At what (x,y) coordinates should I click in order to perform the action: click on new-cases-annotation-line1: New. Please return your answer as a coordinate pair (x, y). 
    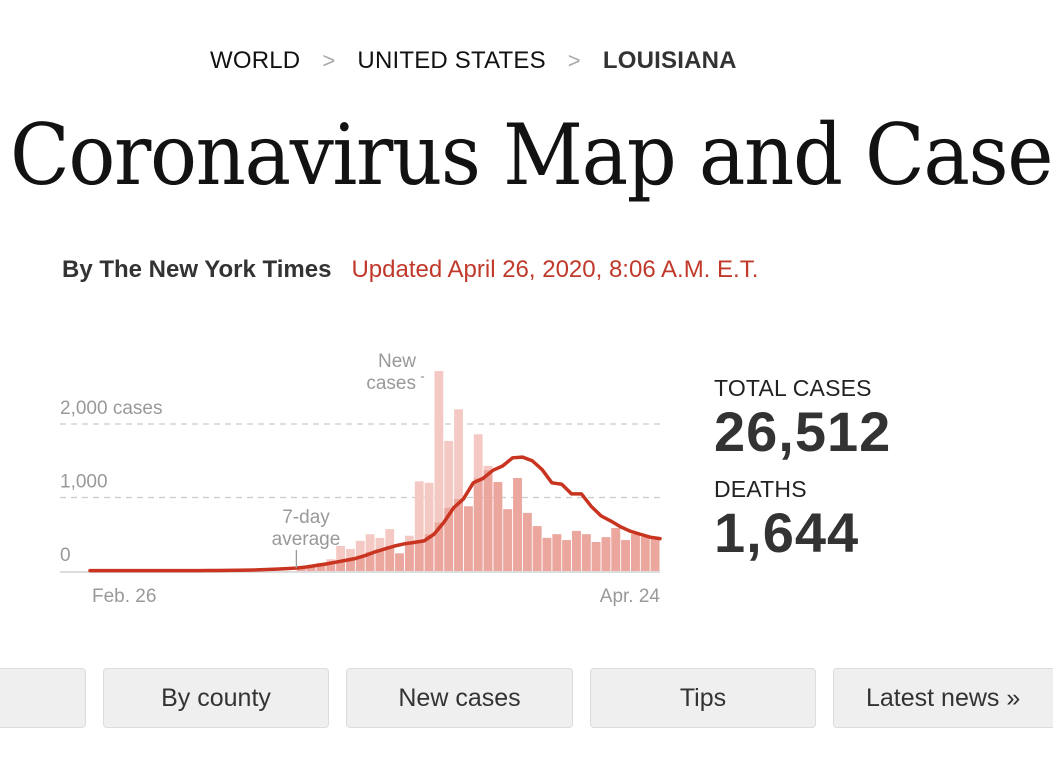
    Looking at the image, I should click on (397, 361).